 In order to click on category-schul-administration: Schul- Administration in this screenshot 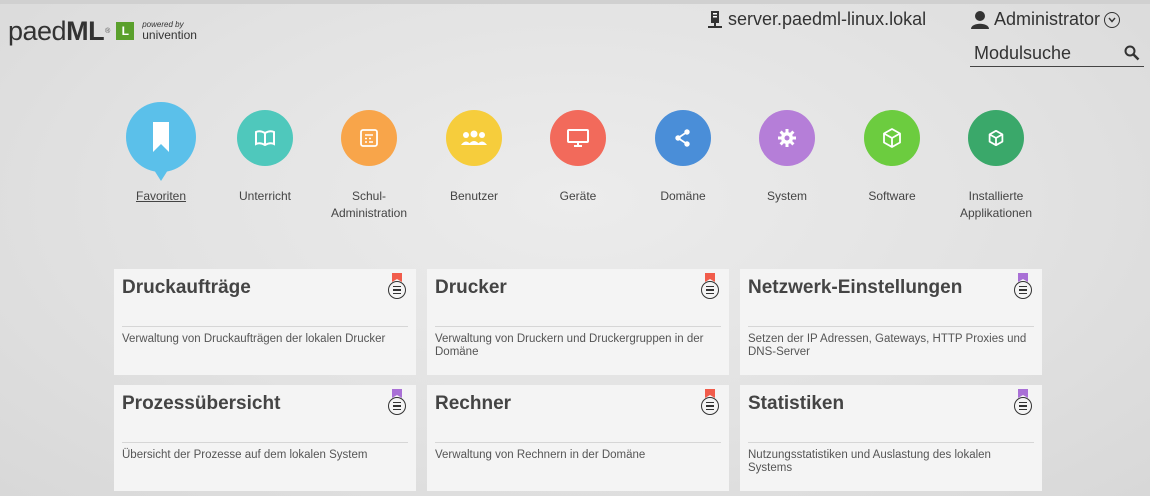, I will do `click(369, 166)`.